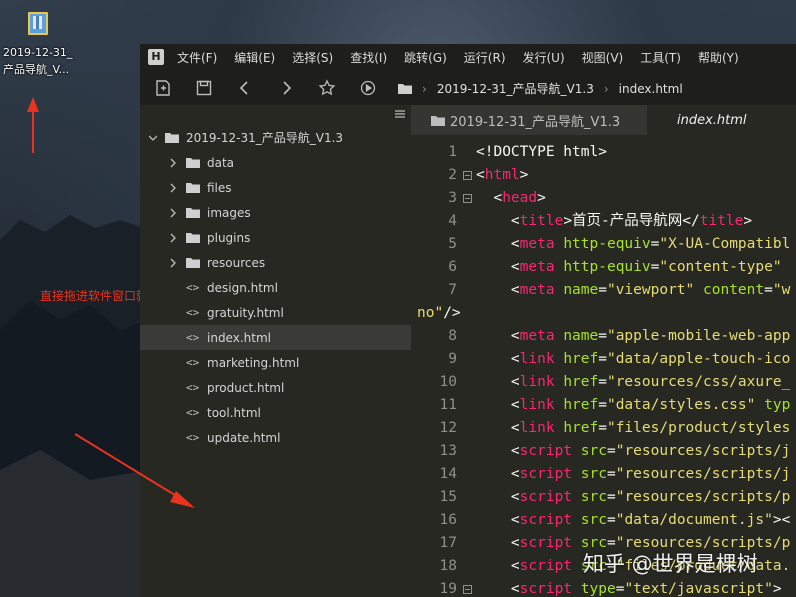 This screenshot has height=597, width=796. I want to click on code-text: <html>, so click(502, 175).